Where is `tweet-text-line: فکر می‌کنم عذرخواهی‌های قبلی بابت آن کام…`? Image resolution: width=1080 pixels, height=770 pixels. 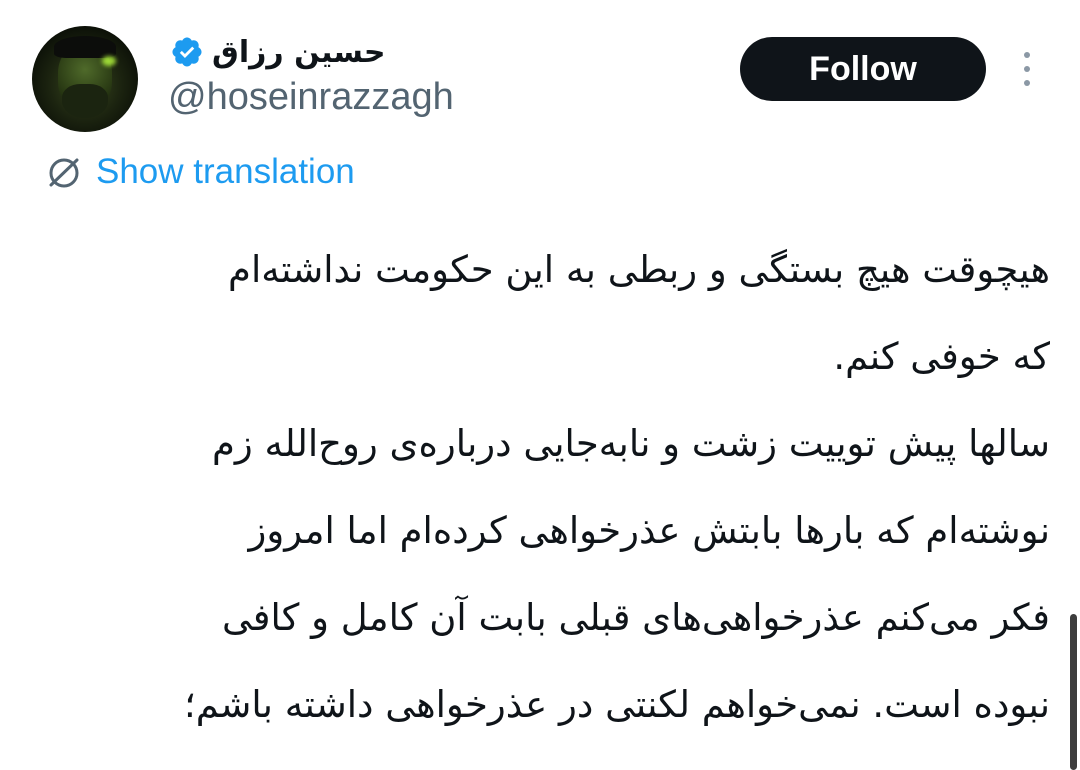
tweet-text-line: فکر می‌کنم عذرخواهی‌های قبلی بابت آن کام… is located at coordinates (635, 617).